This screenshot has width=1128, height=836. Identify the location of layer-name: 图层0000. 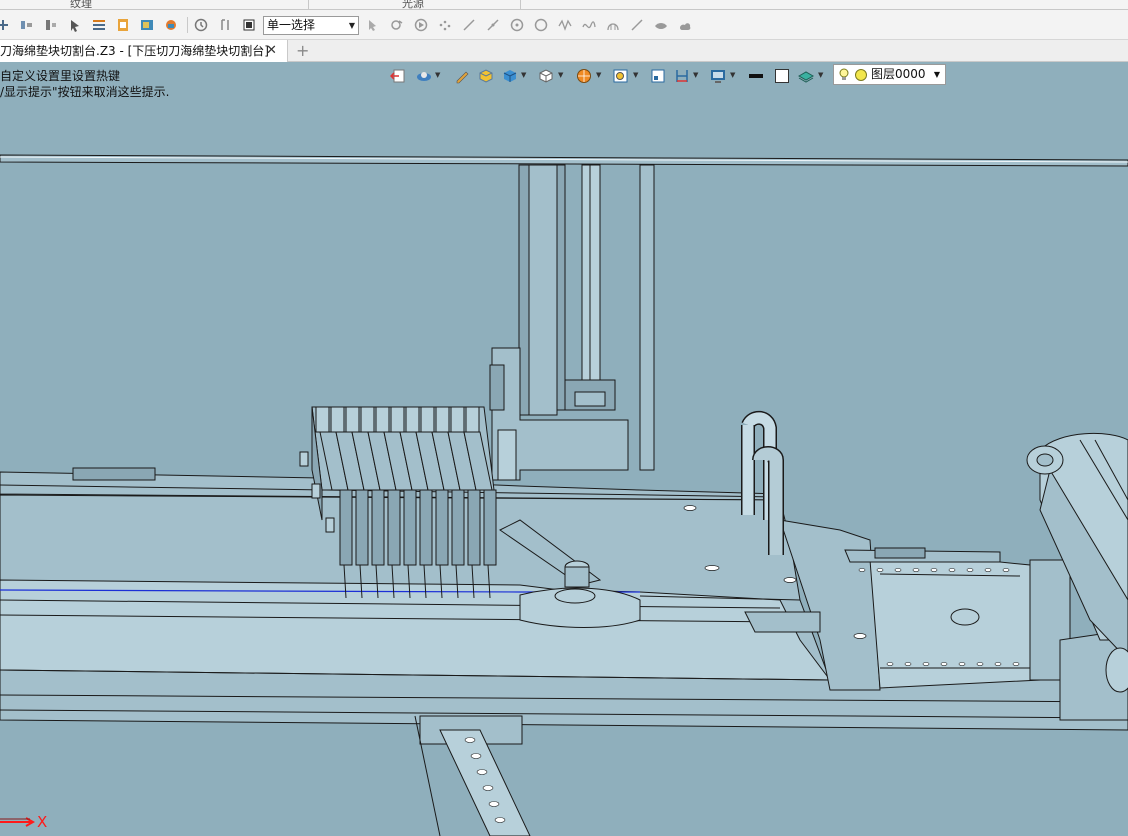
(898, 74).